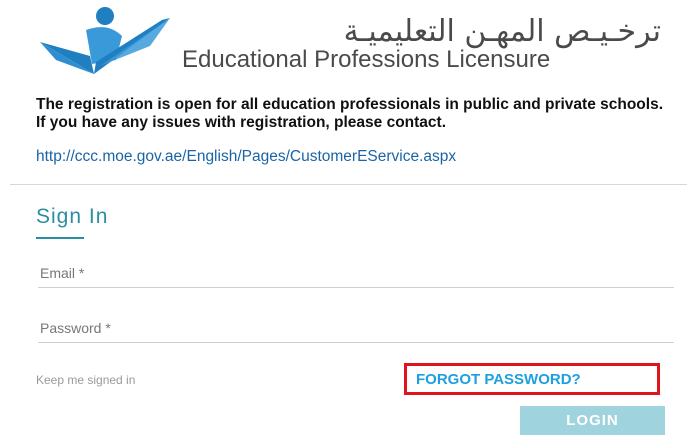  I want to click on sign-in-underline, so click(60, 238).